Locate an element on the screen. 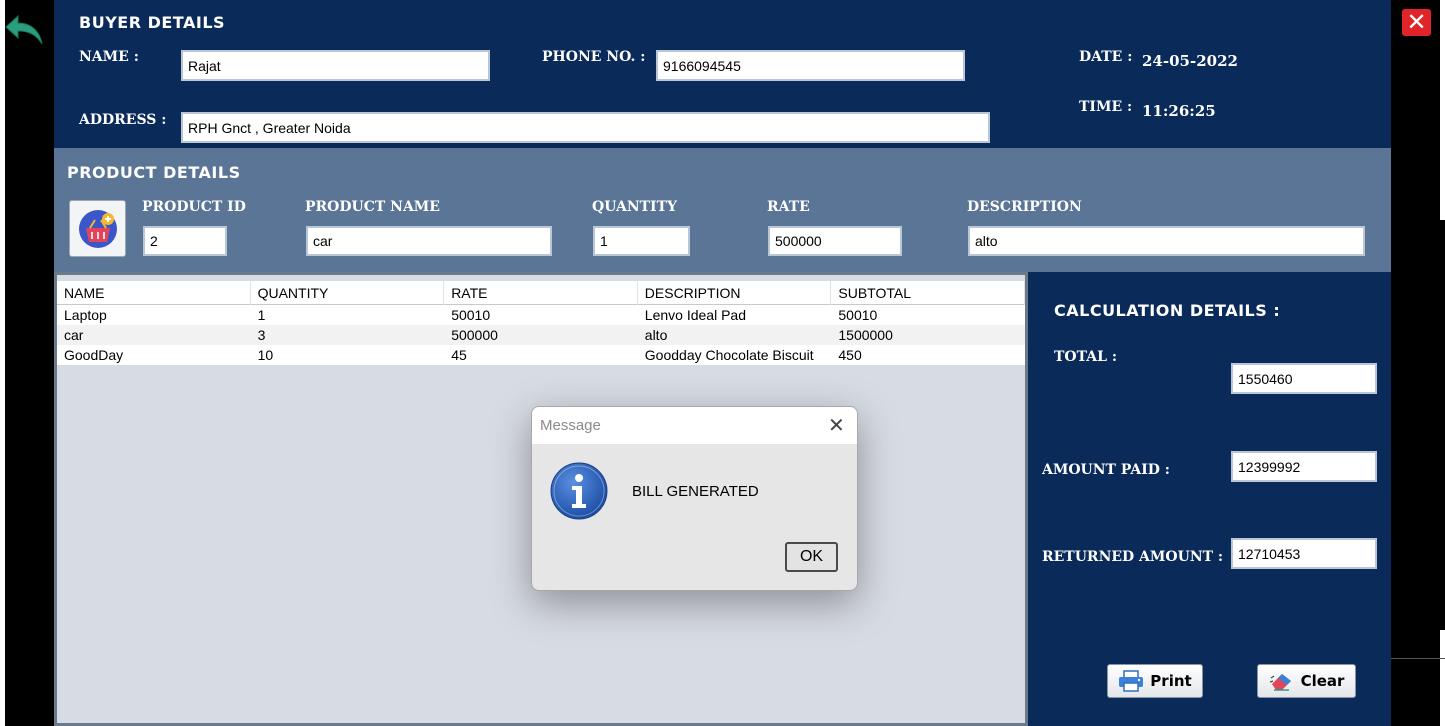  description-label: DESCRIPTION is located at coordinates (1024, 207).